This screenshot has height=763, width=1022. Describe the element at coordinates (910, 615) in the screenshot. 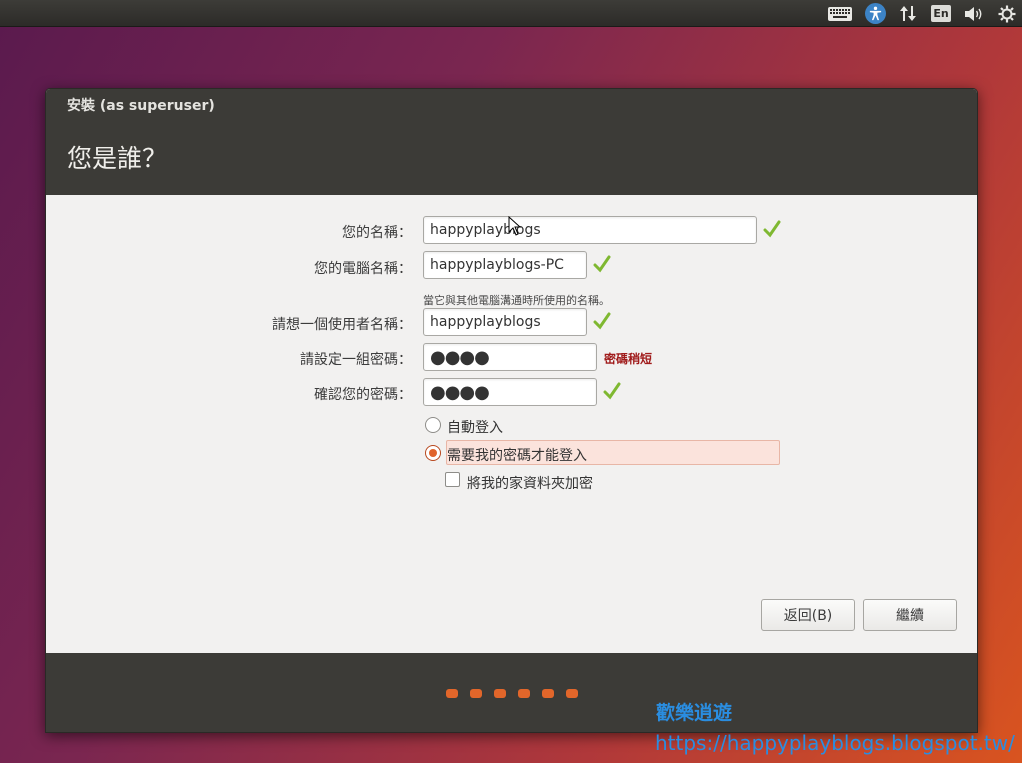

I see `continue-button: 繼續` at that location.